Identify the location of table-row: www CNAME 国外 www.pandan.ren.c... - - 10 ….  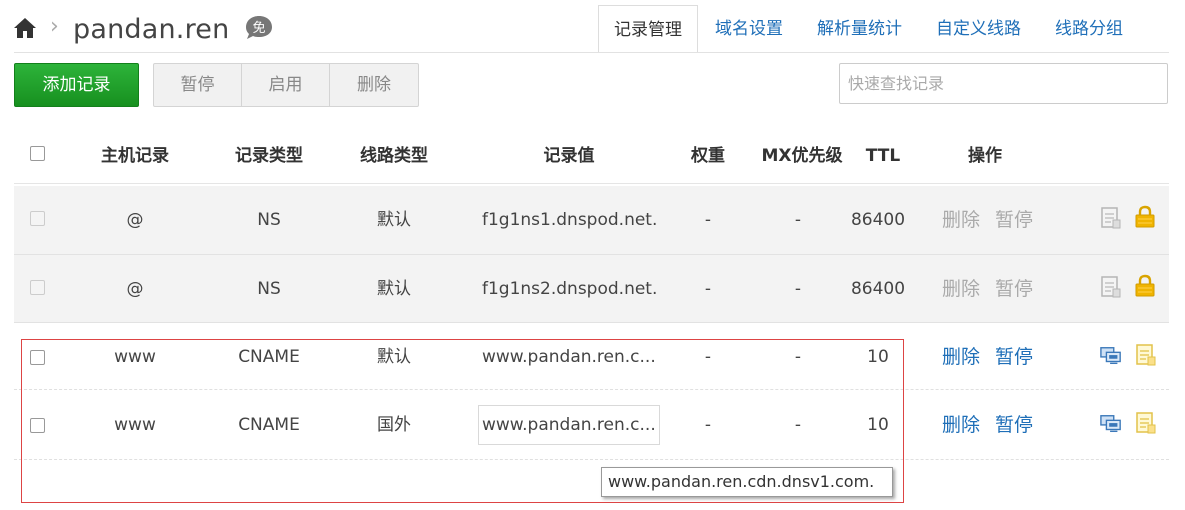
(591, 425).